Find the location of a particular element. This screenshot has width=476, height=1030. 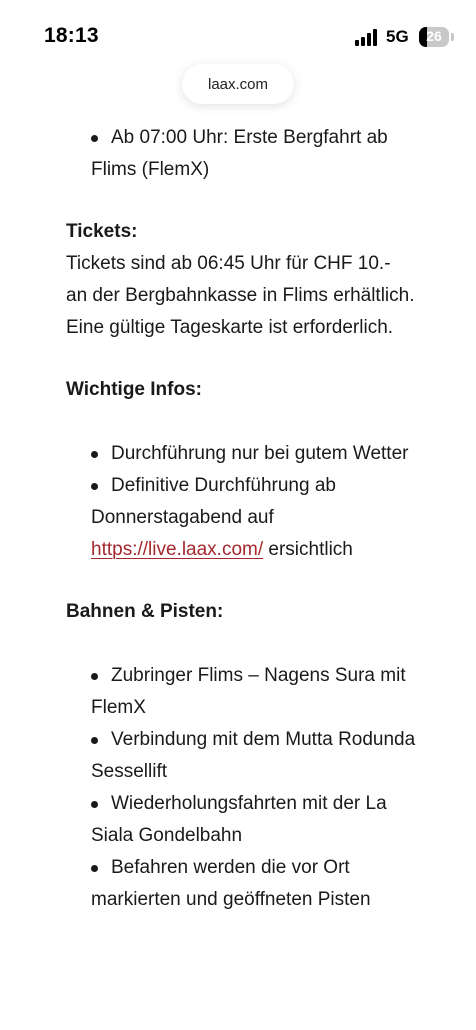

signal-strength-icon is located at coordinates (366, 37).